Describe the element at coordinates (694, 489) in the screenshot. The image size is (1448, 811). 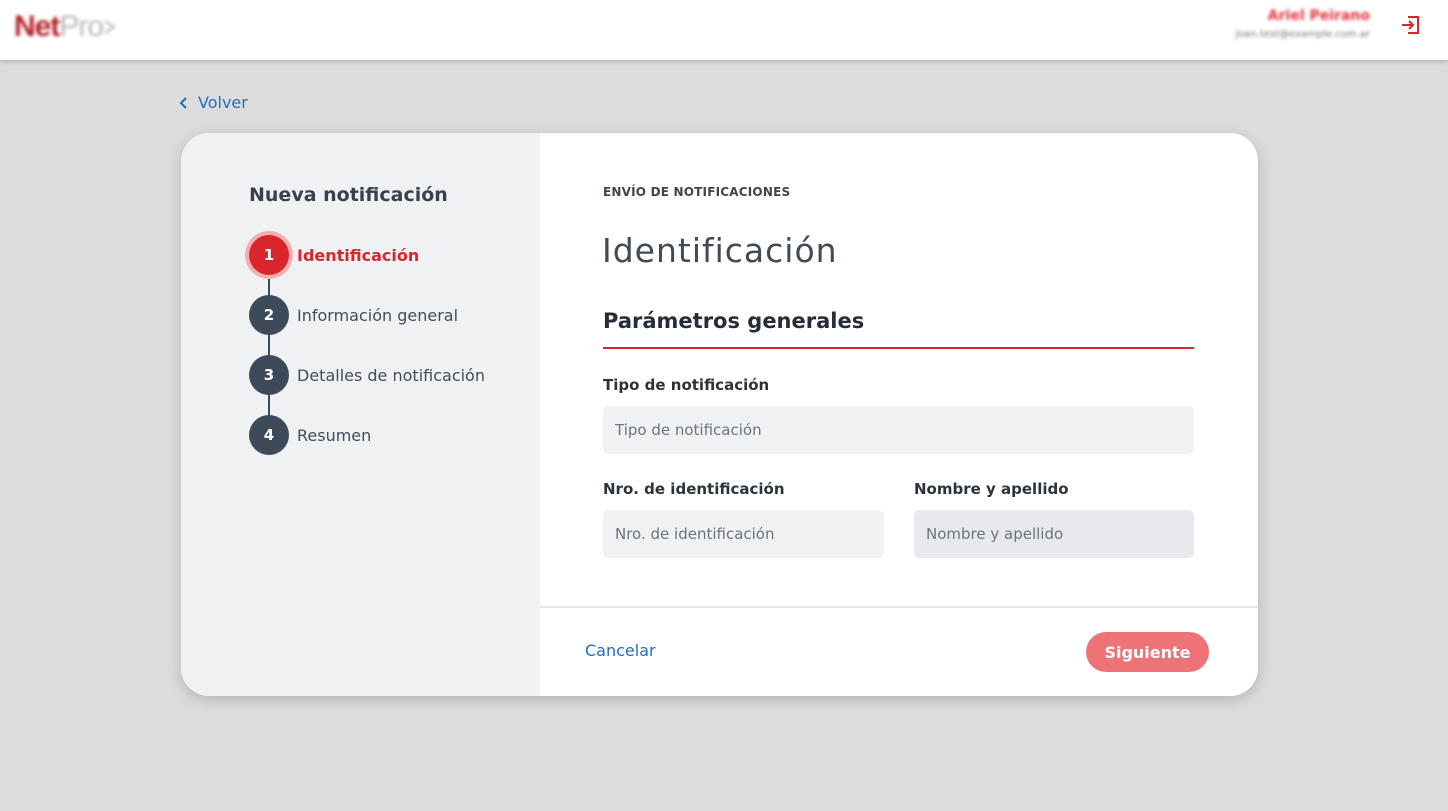
I see `nro-identificacion-label: Nro. de identificación` at that location.